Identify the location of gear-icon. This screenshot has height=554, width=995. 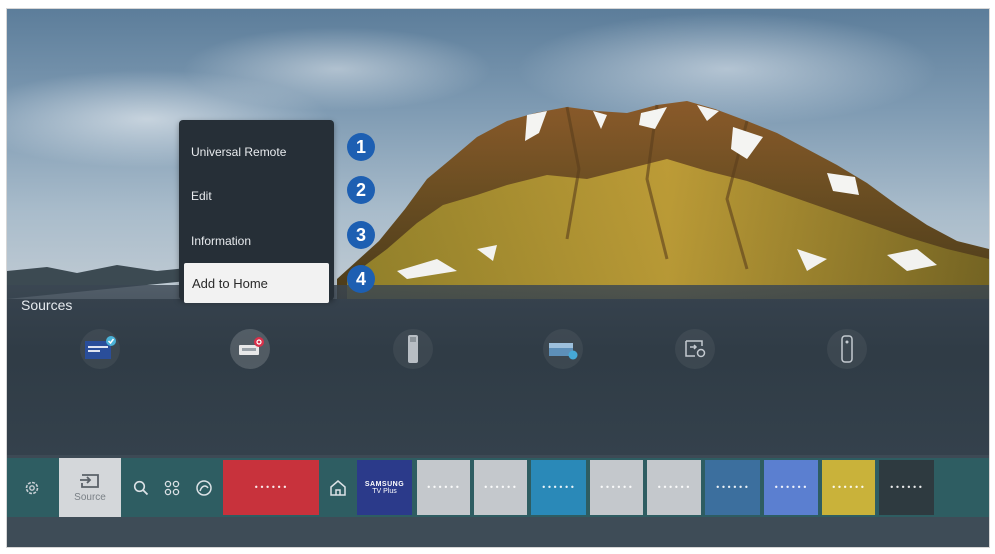
(32, 487).